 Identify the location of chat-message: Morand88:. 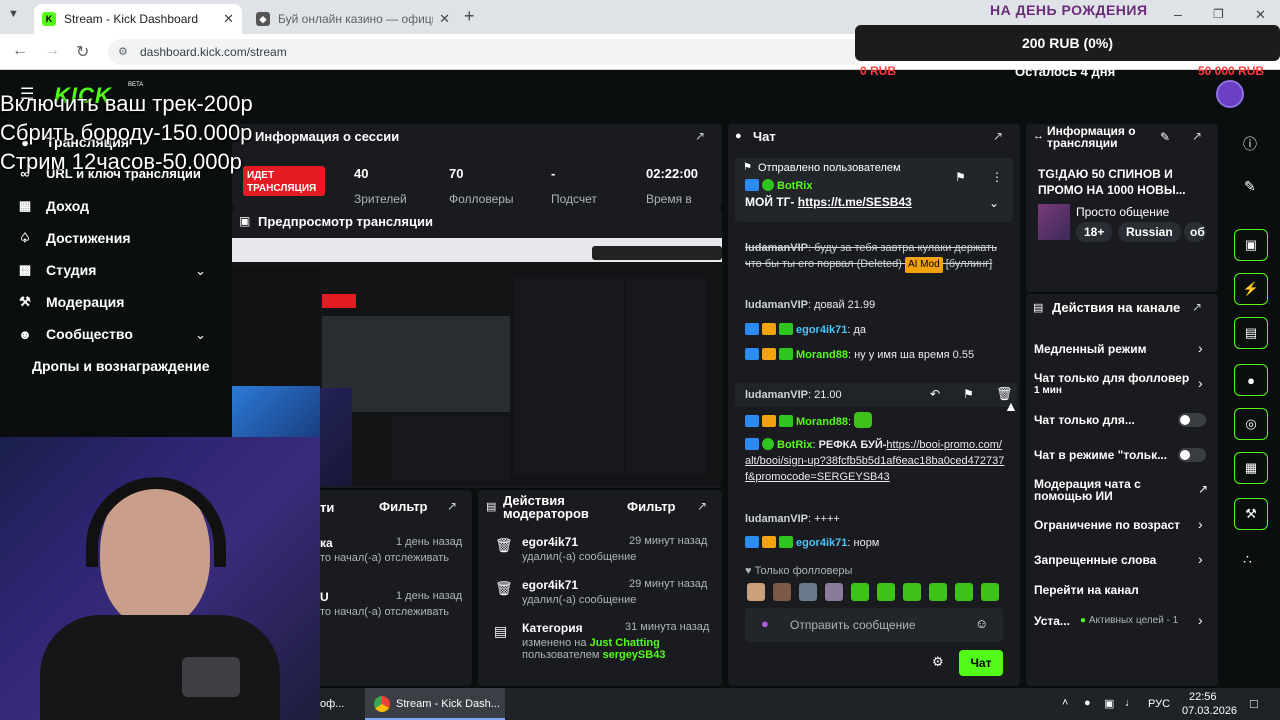
(875, 421).